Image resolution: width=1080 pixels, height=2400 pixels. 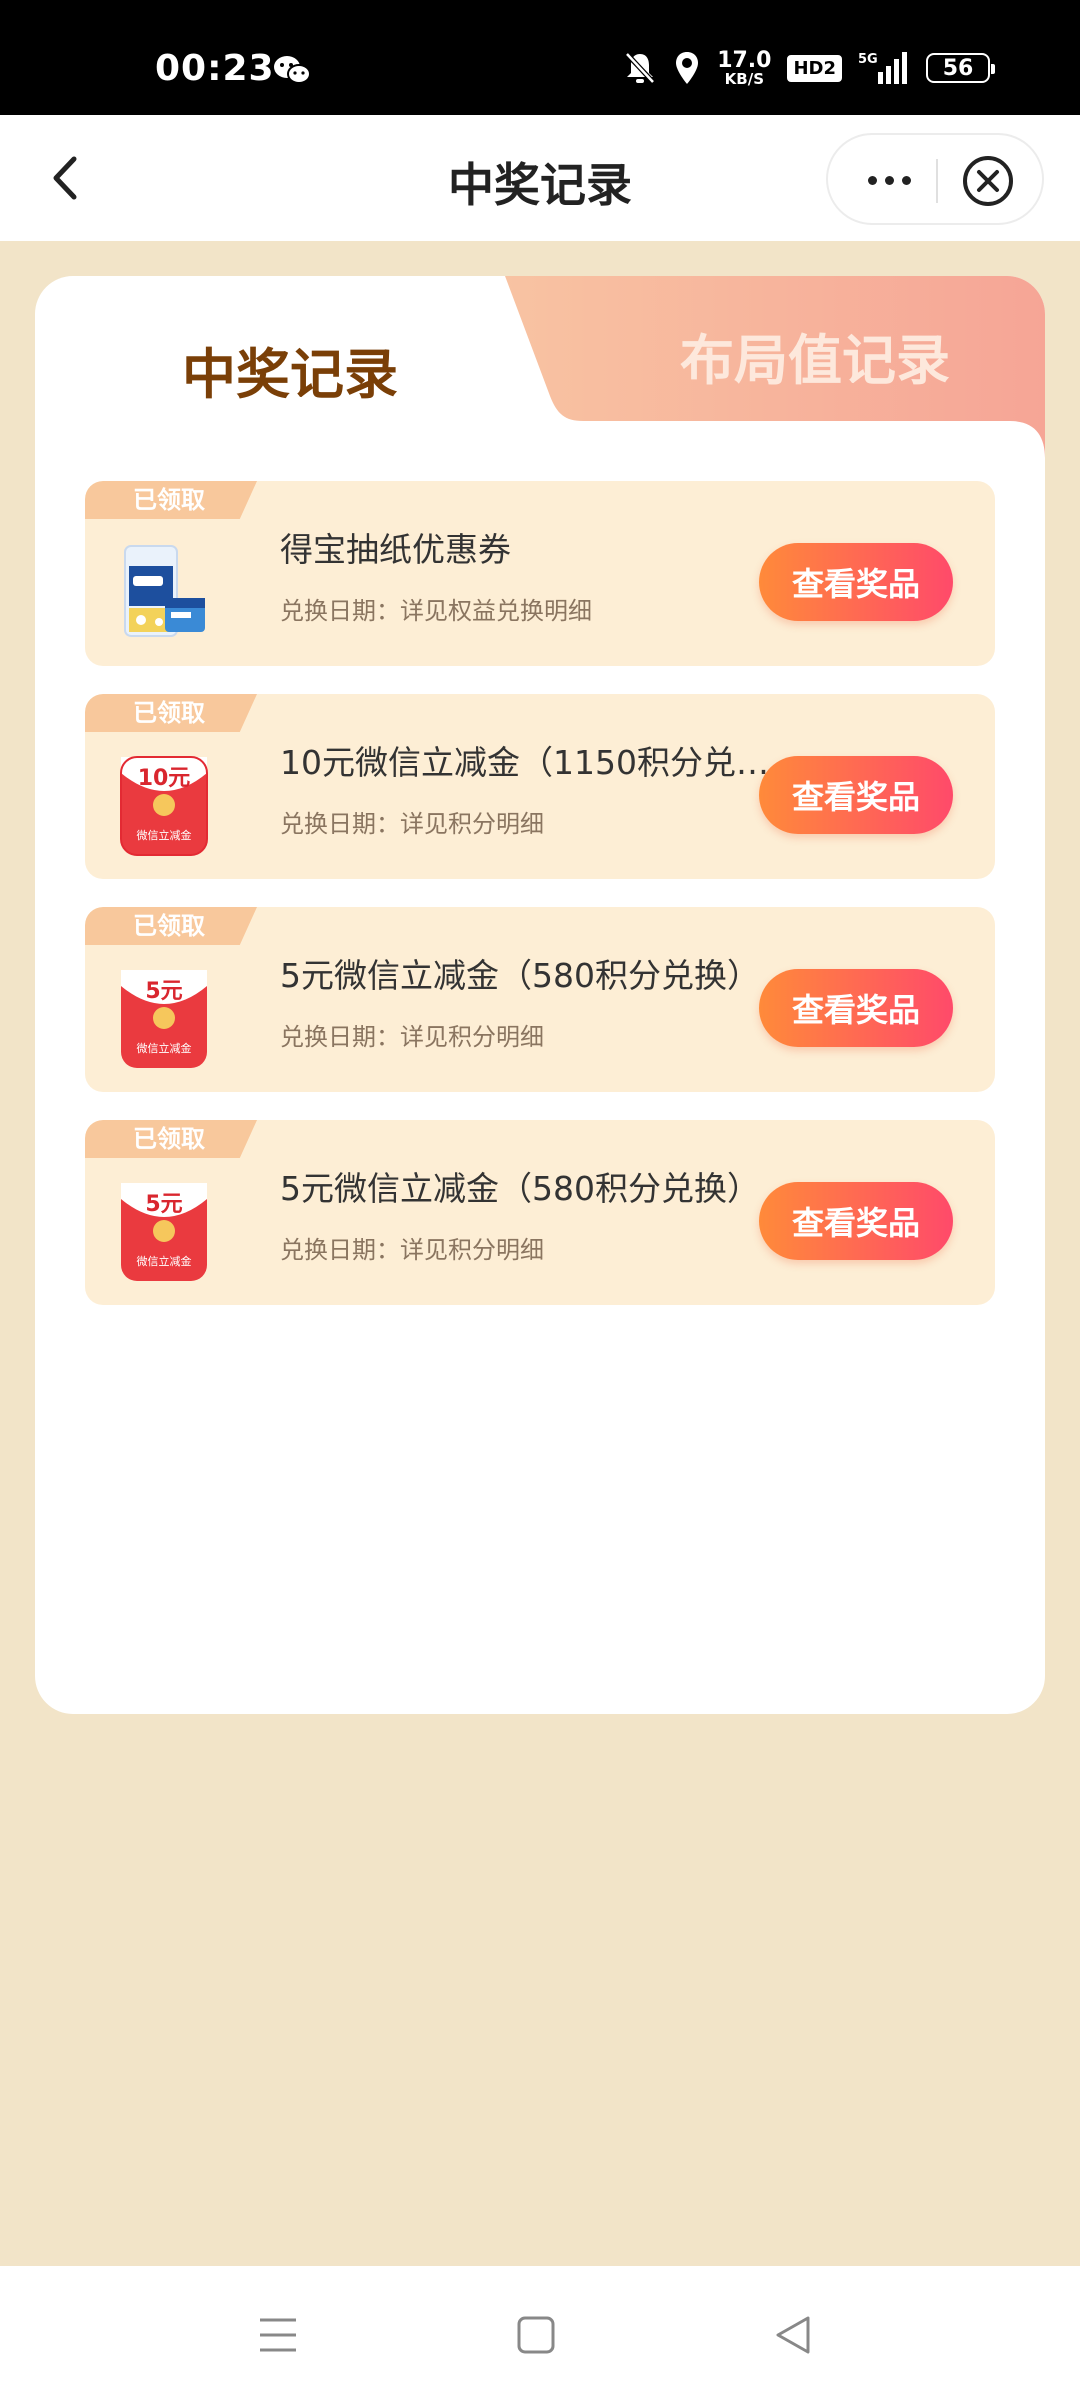 What do you see at coordinates (794, 2335) in the screenshot?
I see `back-triangle-icon` at bounding box center [794, 2335].